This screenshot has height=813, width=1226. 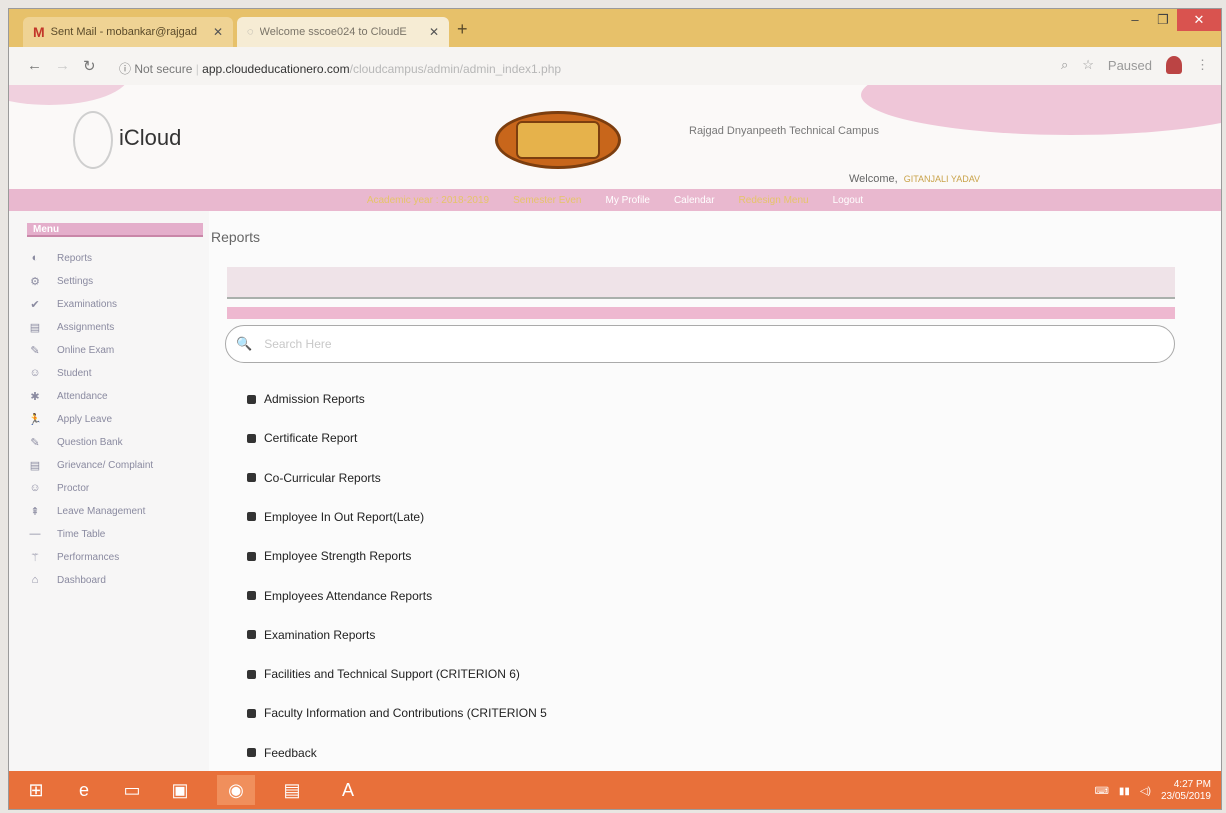 What do you see at coordinates (58, 488) in the screenshot?
I see `sidebar-item: ☺ Proctor` at bounding box center [58, 488].